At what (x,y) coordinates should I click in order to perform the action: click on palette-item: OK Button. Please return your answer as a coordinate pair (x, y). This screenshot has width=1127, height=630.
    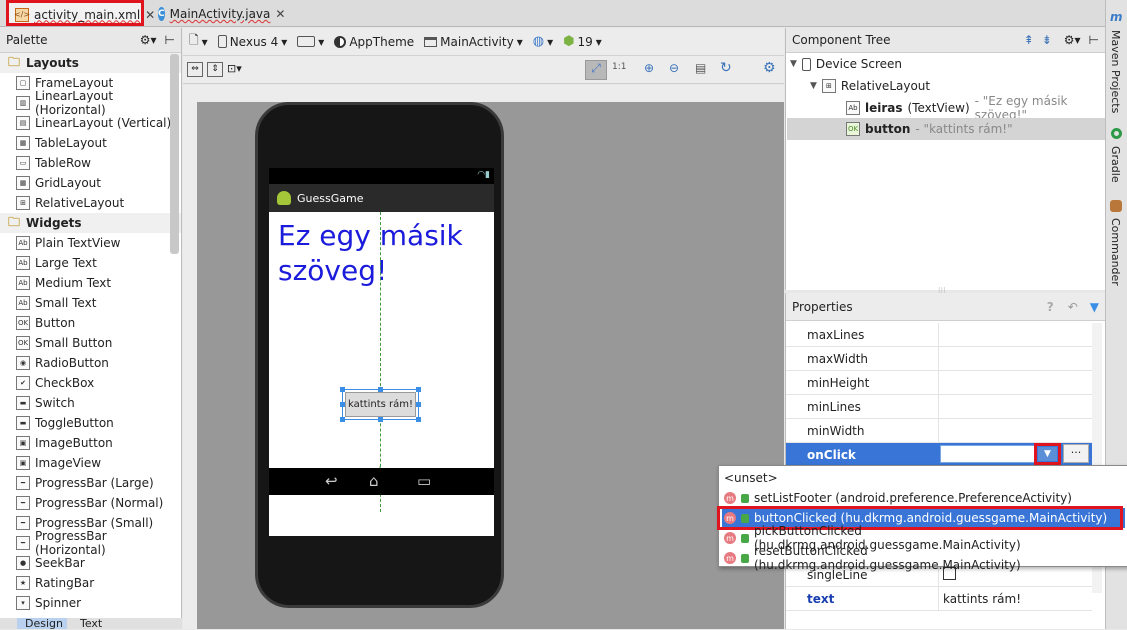
    Looking at the image, I should click on (90, 323).